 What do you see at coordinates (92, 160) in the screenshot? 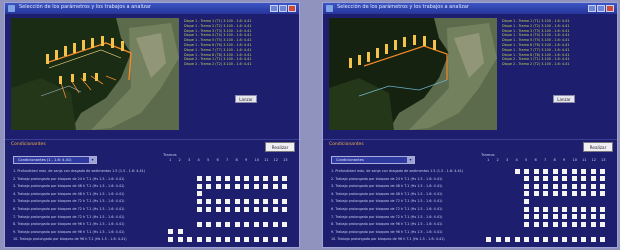
I see `chevron-down-icon: ▾` at bounding box center [92, 160].